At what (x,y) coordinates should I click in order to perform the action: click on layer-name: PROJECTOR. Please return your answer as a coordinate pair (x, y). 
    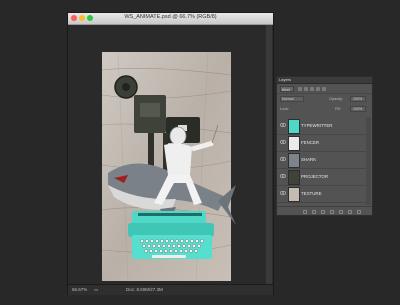
    Looking at the image, I should click on (314, 176).